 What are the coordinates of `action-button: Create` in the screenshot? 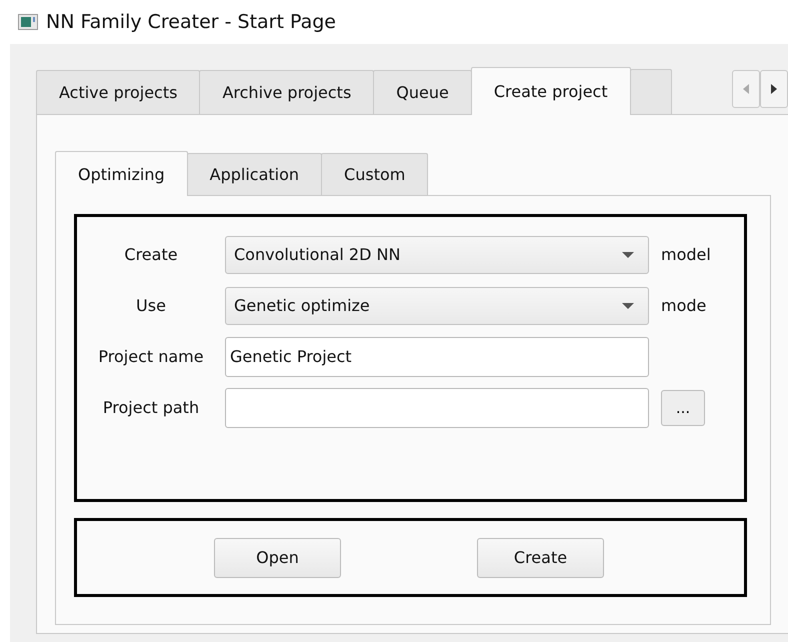 It's located at (540, 558).